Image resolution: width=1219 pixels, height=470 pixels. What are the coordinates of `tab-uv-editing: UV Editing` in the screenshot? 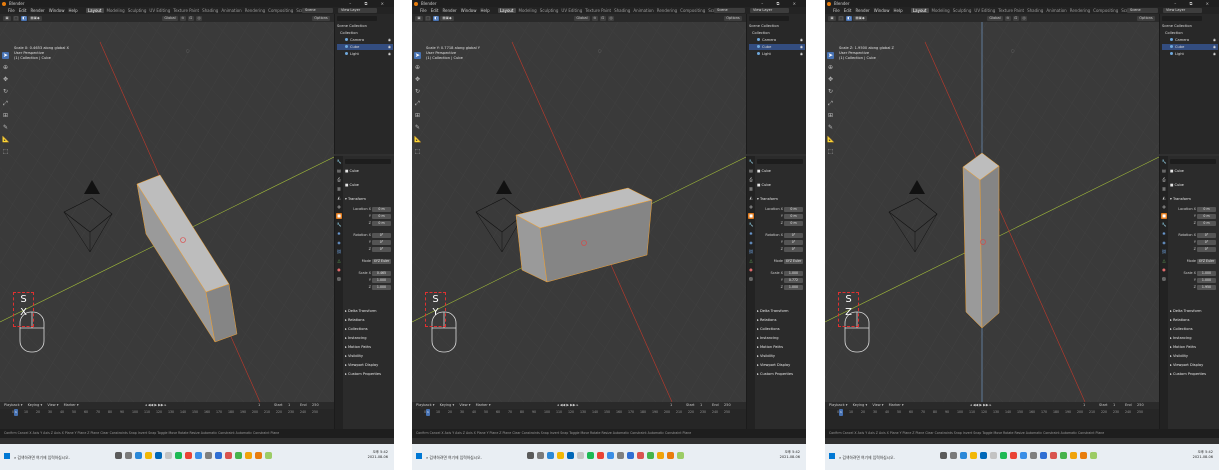 It's located at (984, 10).